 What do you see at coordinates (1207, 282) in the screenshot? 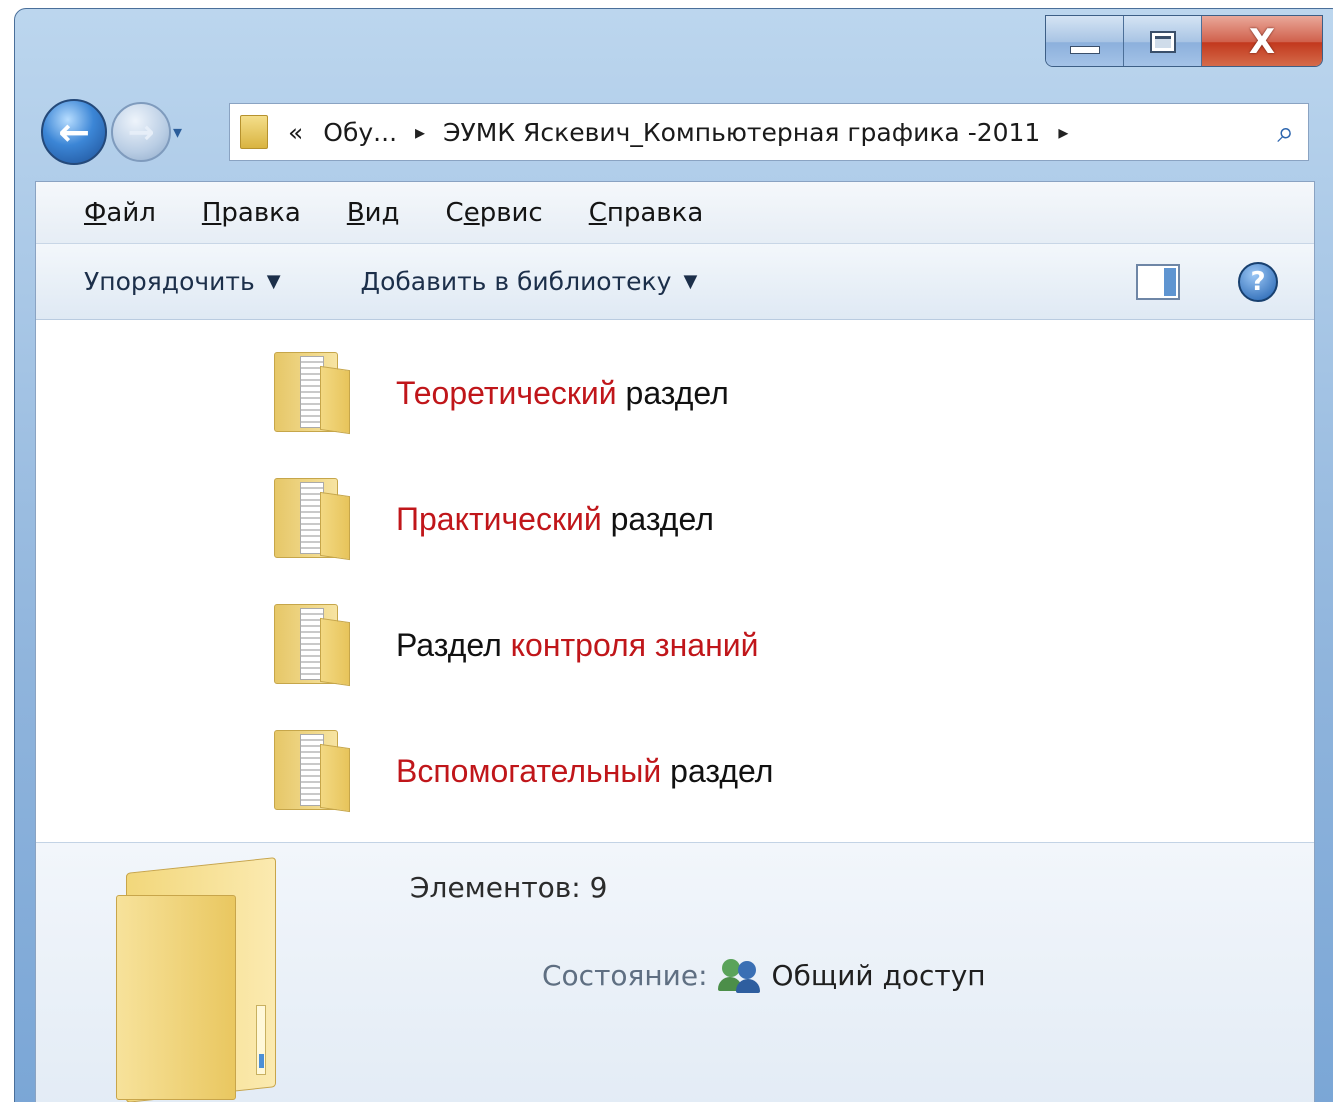
I see `toolbar-right: ?` at bounding box center [1207, 282].